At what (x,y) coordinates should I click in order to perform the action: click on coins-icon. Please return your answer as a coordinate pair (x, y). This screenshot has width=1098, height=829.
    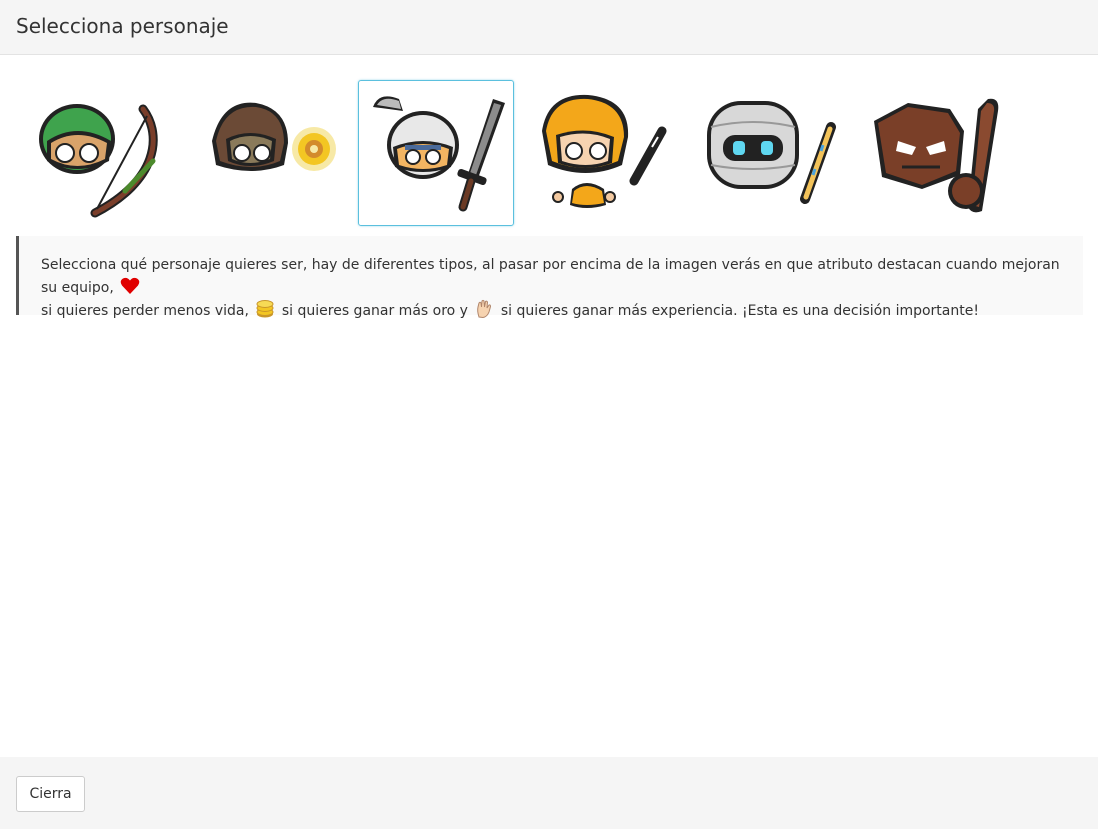
    Looking at the image, I should click on (265, 309).